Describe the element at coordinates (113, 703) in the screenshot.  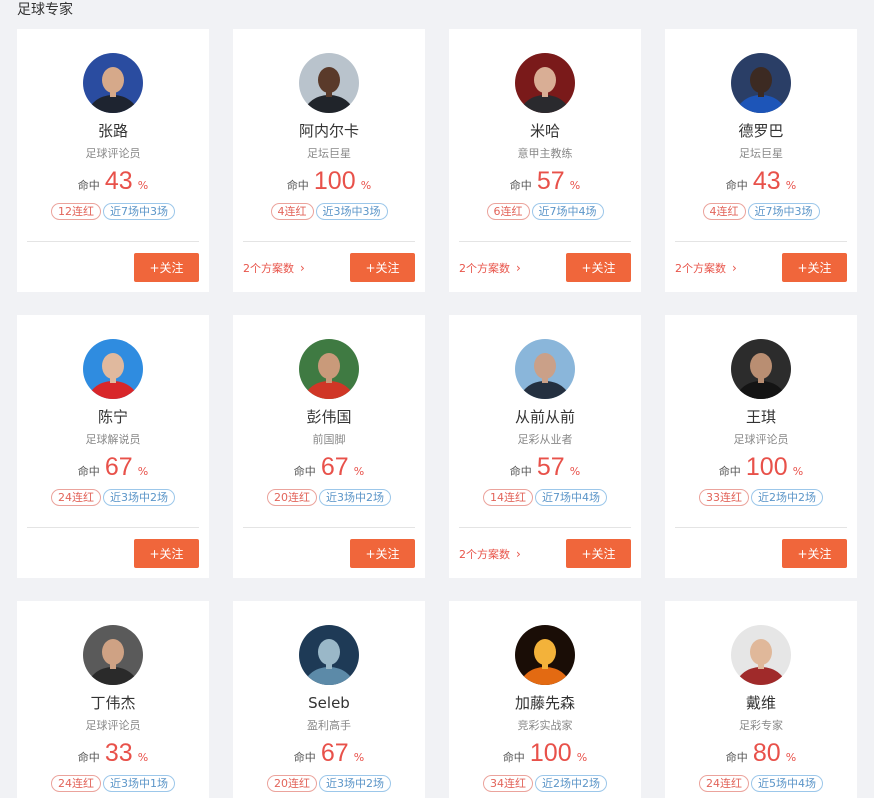
I see `expert-name: 丁伟杰` at that location.